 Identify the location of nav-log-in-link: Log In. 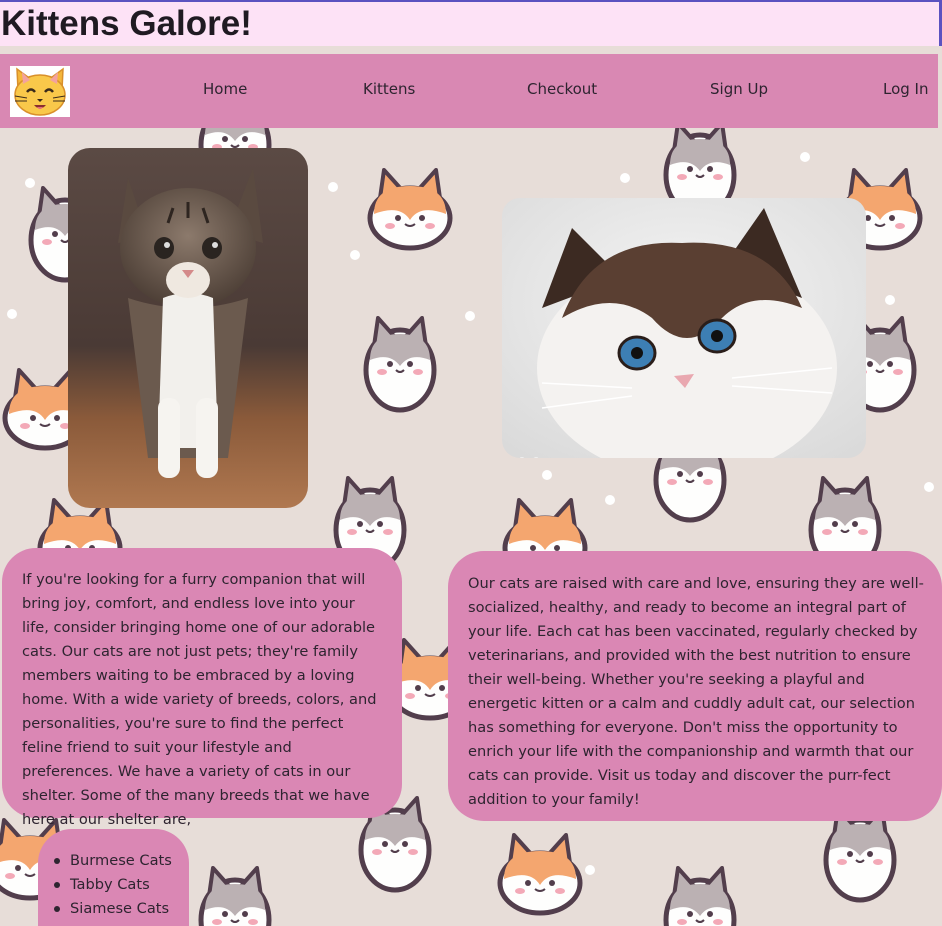
(906, 89).